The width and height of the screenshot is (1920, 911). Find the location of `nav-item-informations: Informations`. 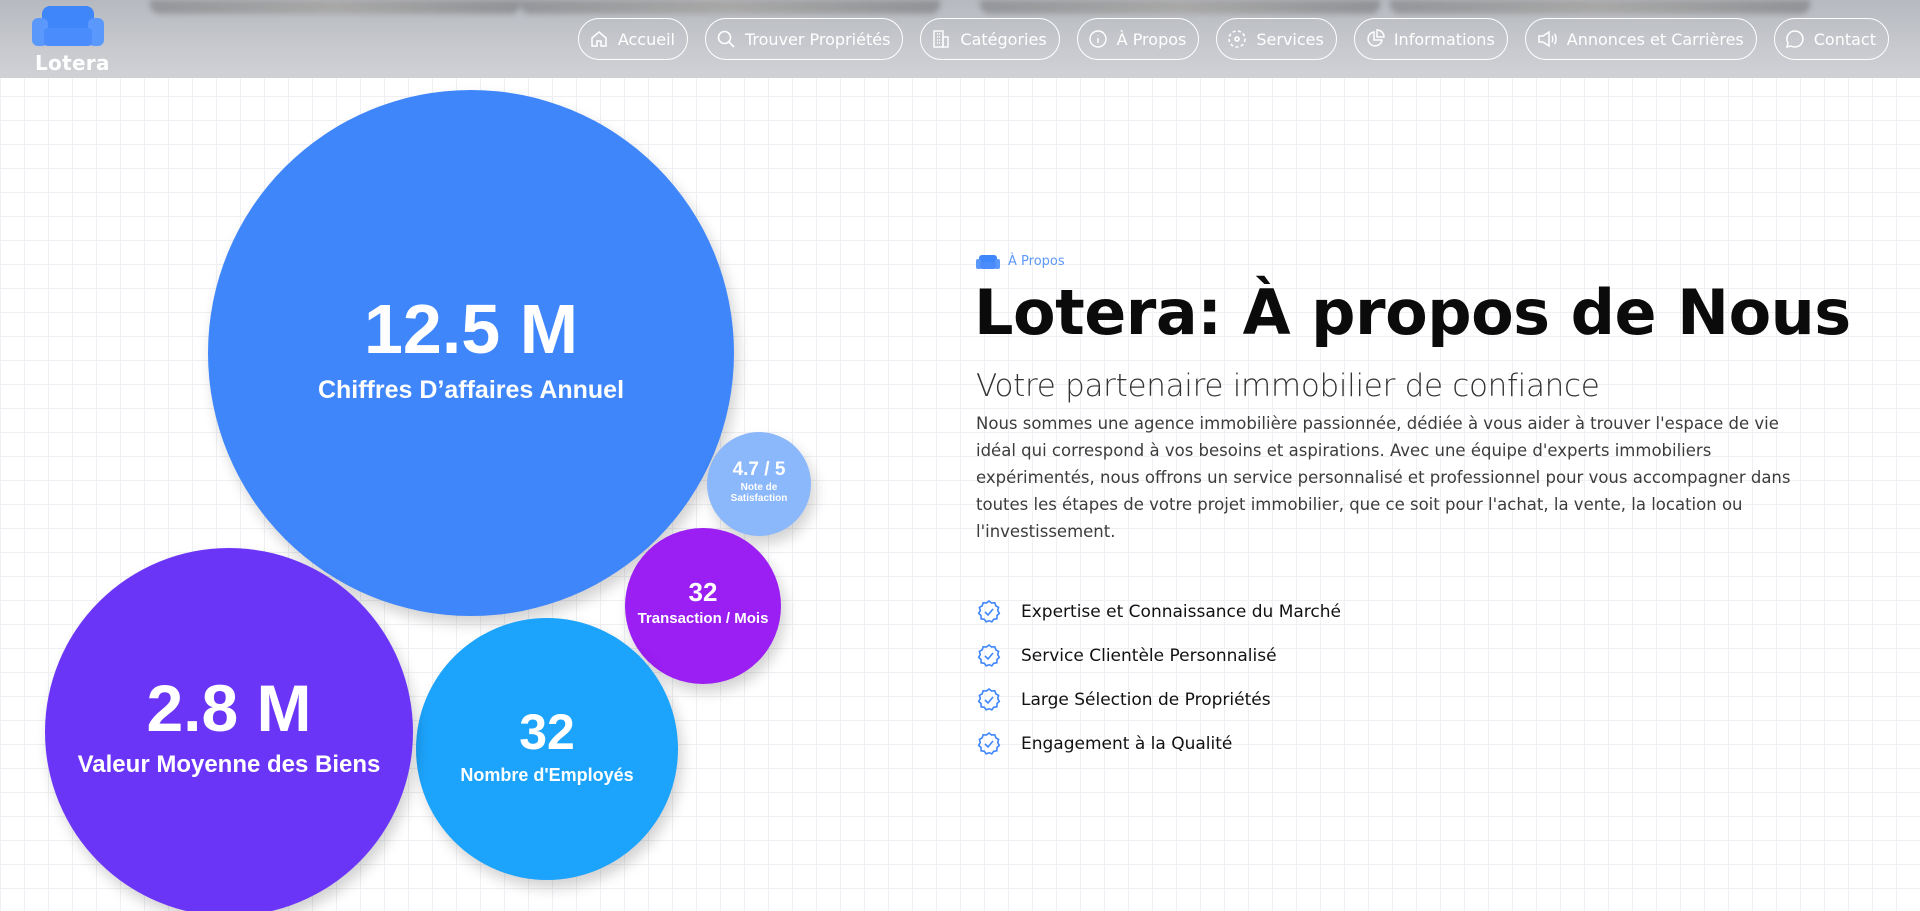

nav-item-informations: Informations is located at coordinates (1430, 39).